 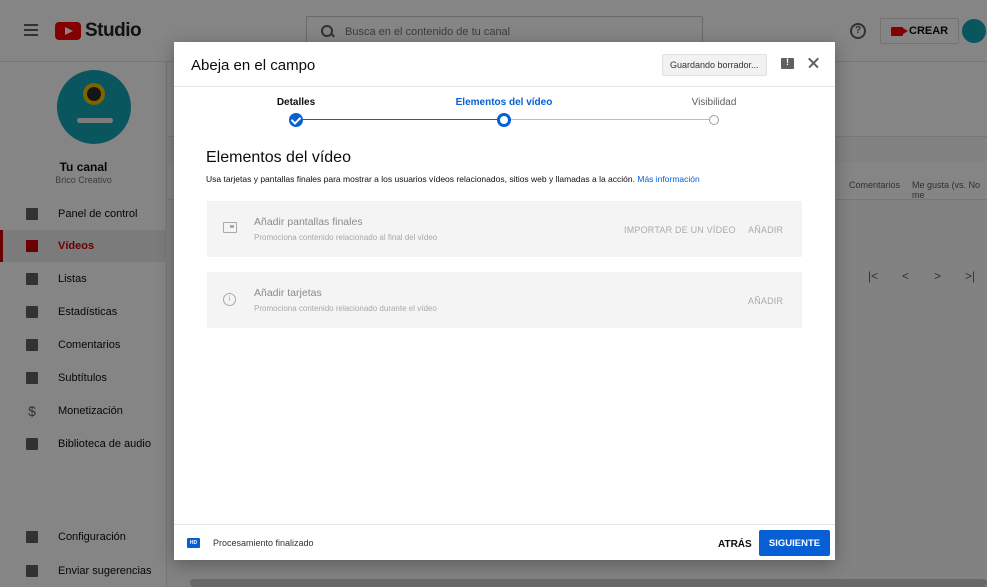 I want to click on cards-title: Añadir tarjetas, so click(x=288, y=293).